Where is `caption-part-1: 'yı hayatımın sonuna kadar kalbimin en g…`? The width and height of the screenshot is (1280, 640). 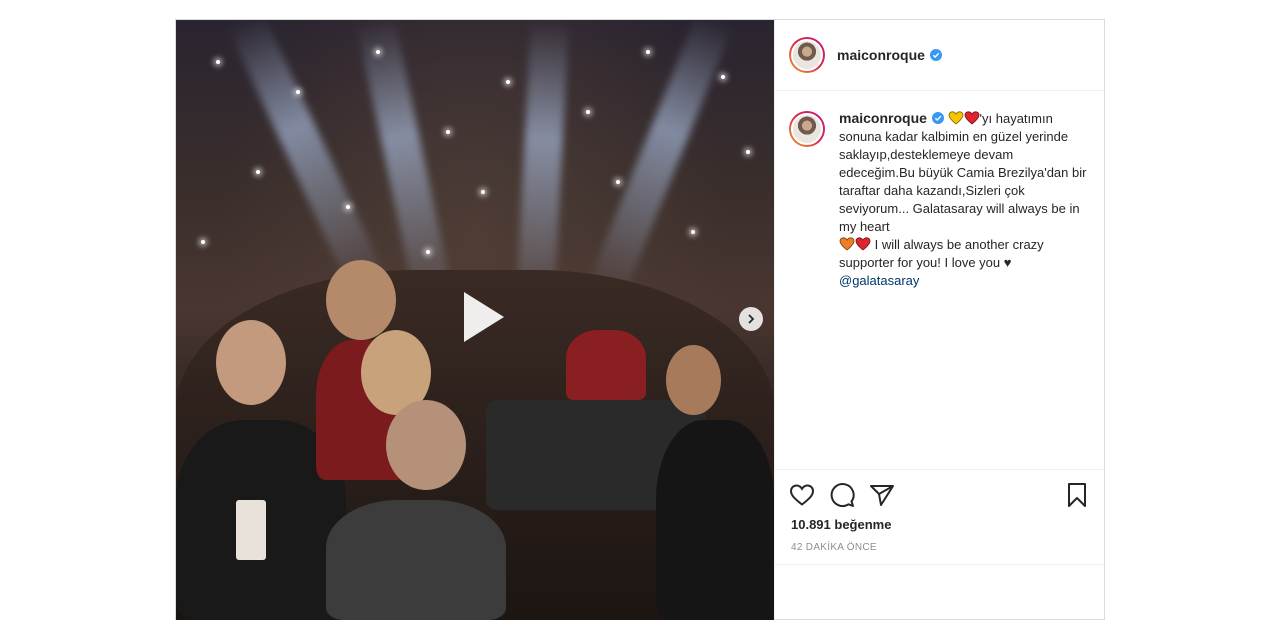 caption-part-1: 'yı hayatımın sonuna kadar kalbimin en g… is located at coordinates (963, 172).